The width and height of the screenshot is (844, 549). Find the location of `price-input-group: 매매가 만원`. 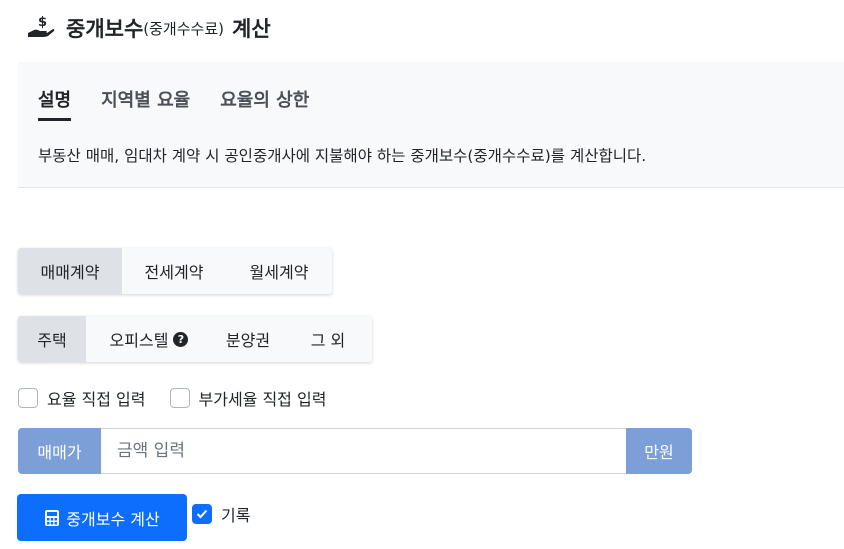

price-input-group: 매매가 만원 is located at coordinates (355, 451).